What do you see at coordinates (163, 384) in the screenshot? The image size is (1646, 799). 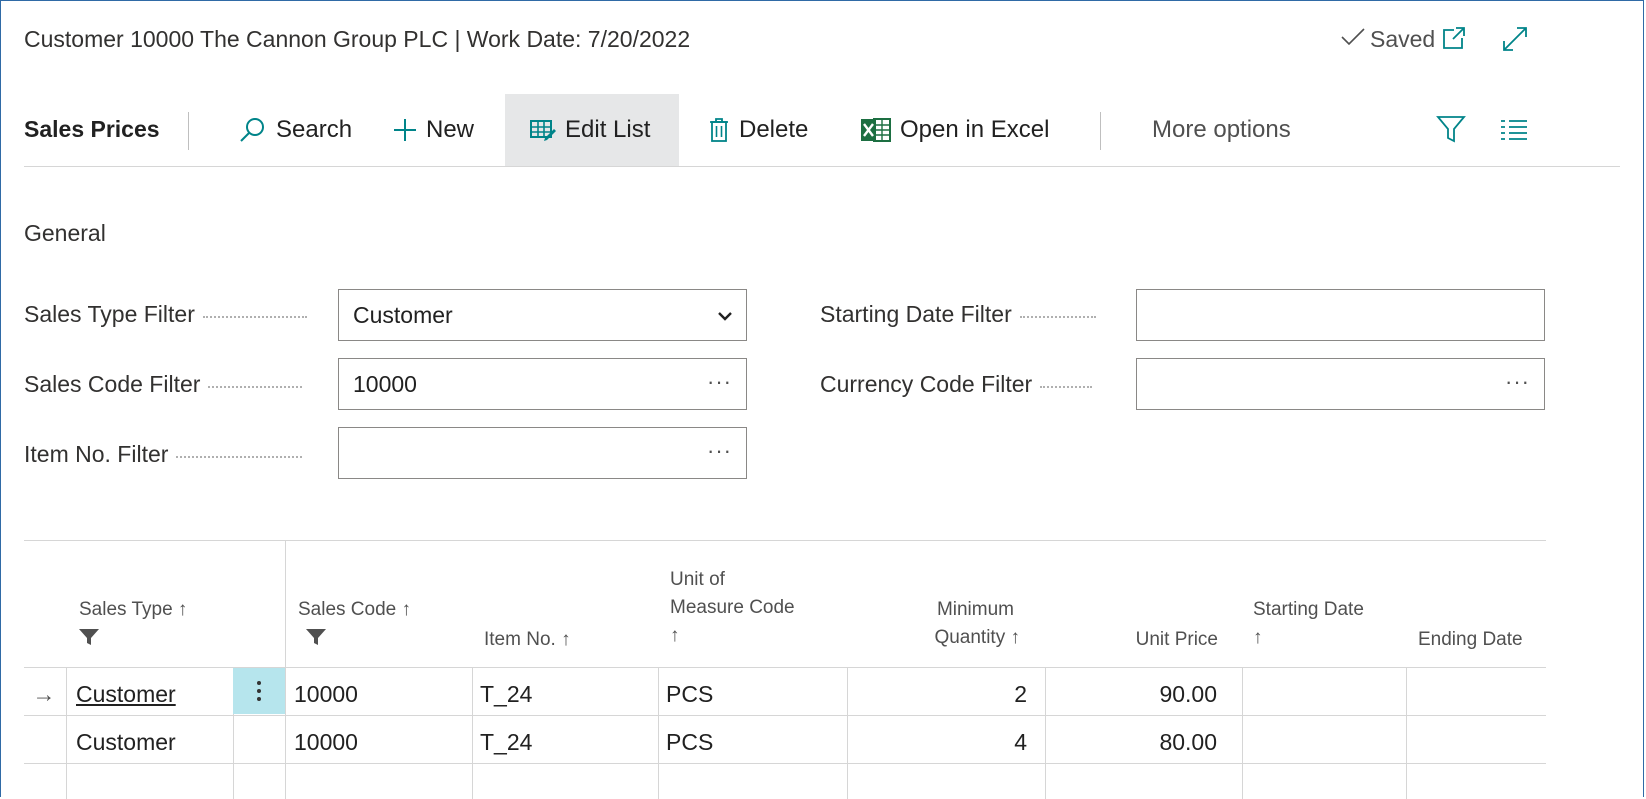 I see `sales-code-filter-label: Sales Code Filter` at bounding box center [163, 384].